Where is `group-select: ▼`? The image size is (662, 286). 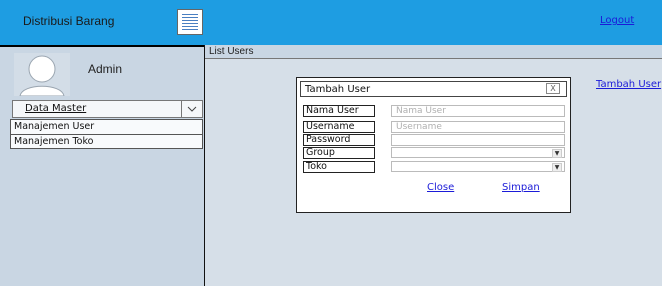
group-select: ▼ is located at coordinates (478, 152).